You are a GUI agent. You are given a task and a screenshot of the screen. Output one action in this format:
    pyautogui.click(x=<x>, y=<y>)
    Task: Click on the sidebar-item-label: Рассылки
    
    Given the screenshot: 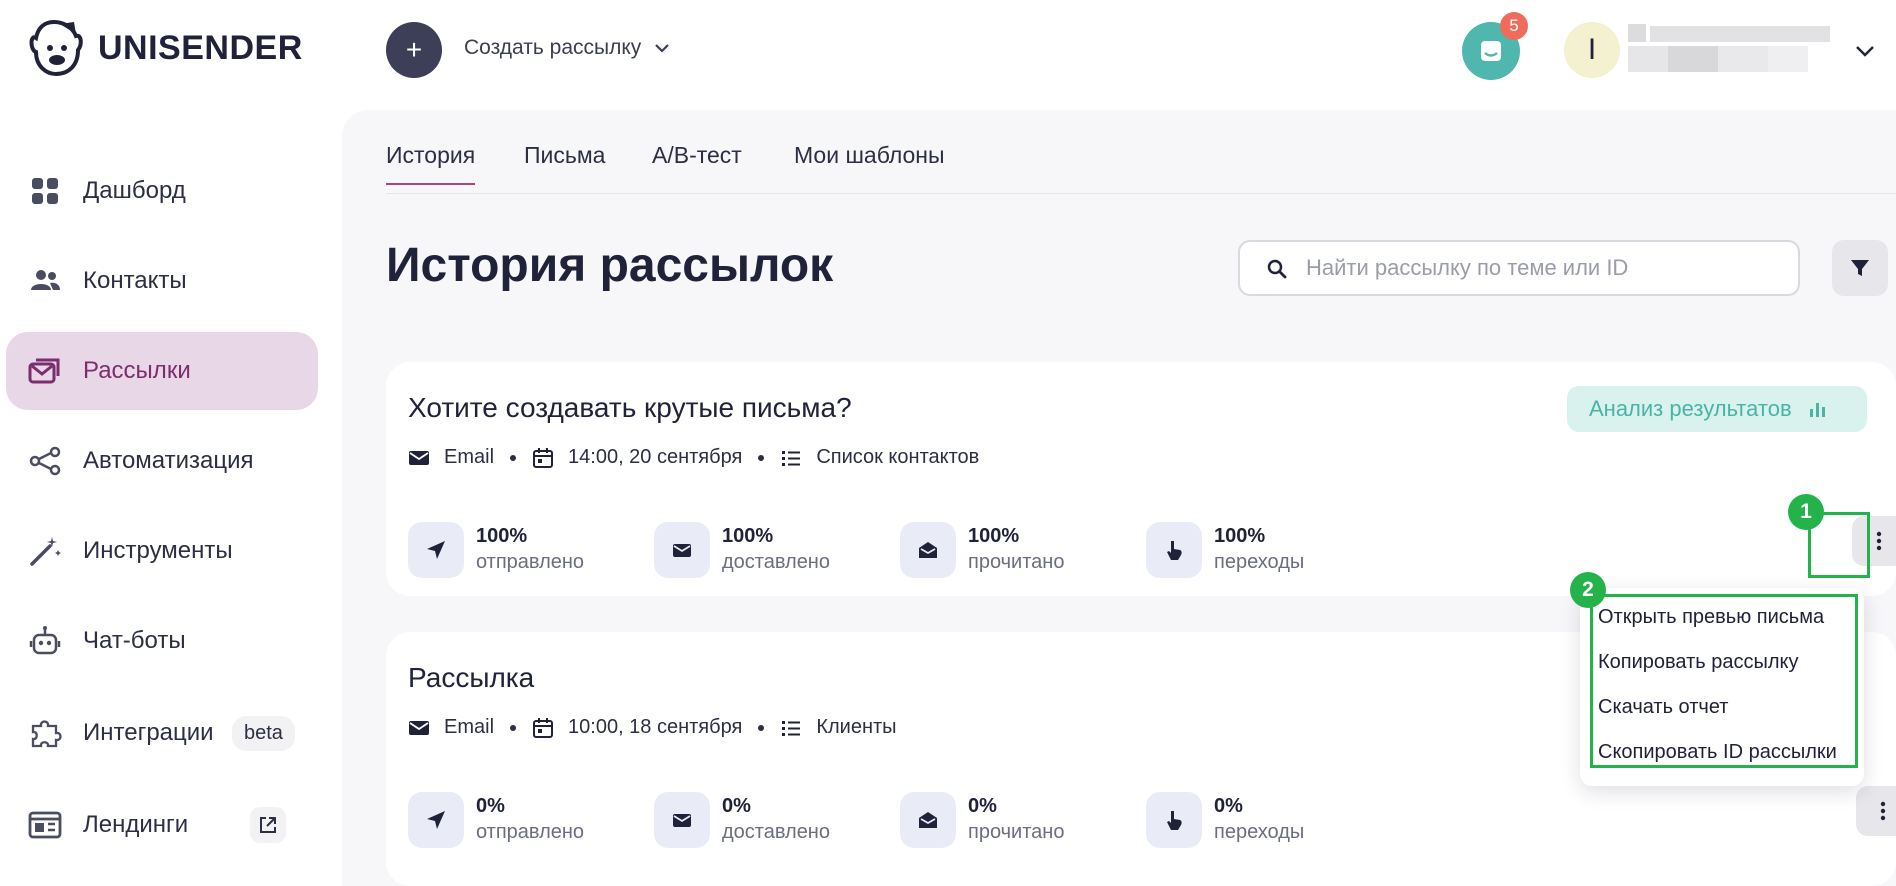 What is the action you would take?
    pyautogui.click(x=137, y=370)
    